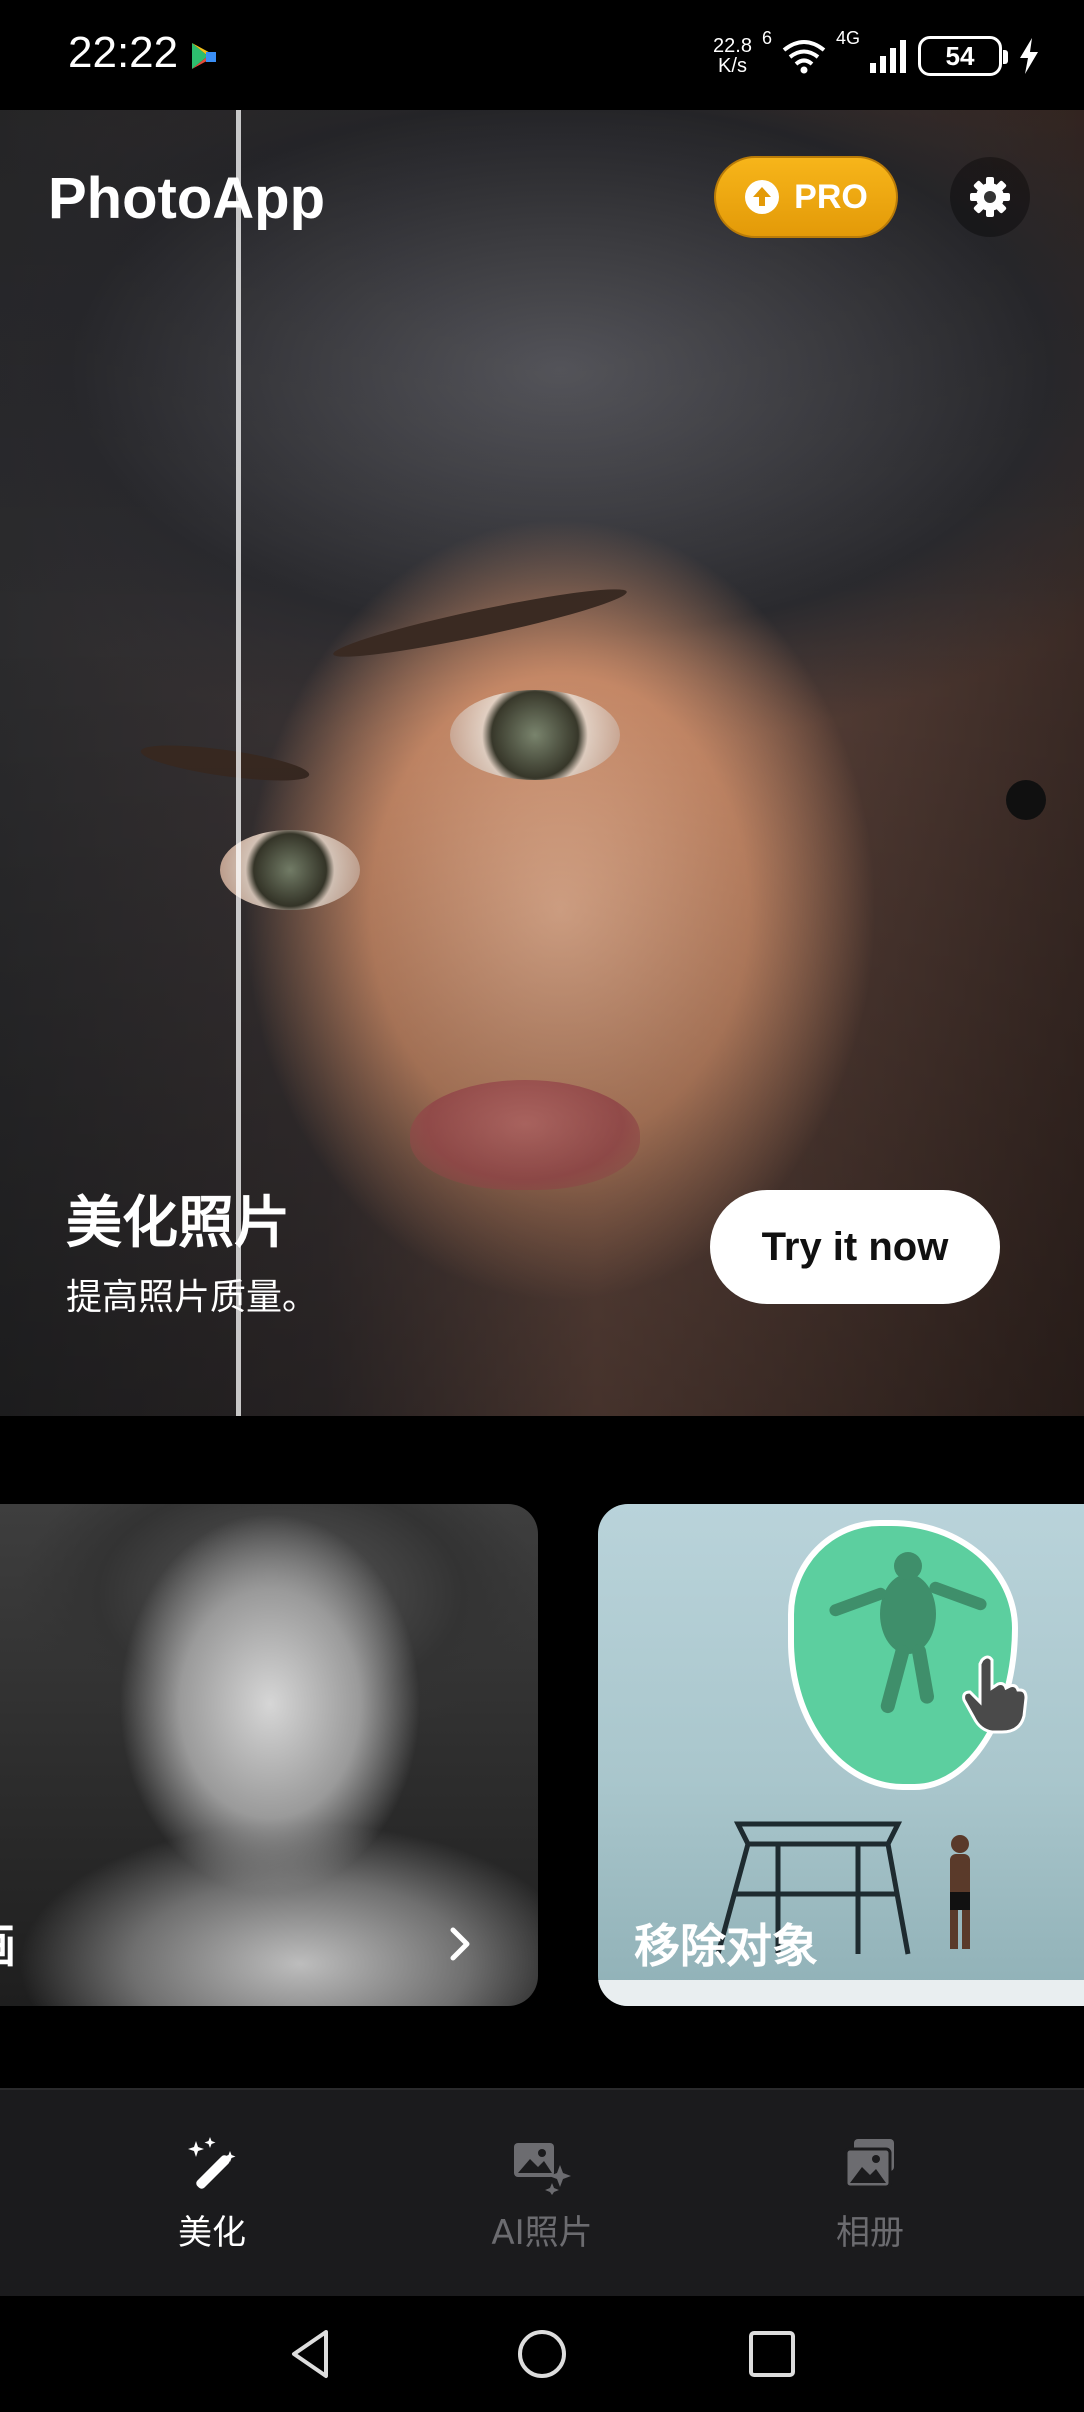  Describe the element at coordinates (212, 2194) in the screenshot. I see `nav-item-beautify: 美化` at that location.